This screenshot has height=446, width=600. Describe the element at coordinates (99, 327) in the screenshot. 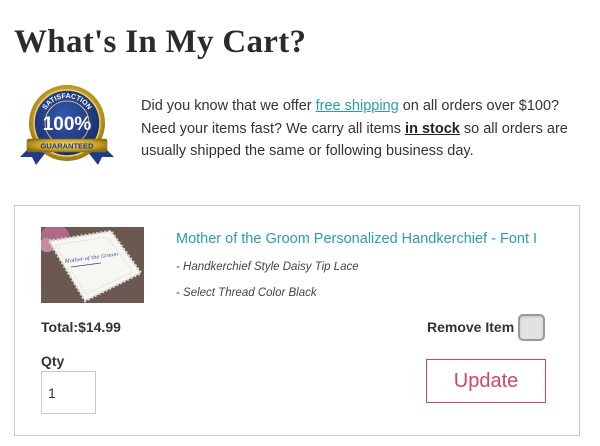

I see `total-value: $14.99` at that location.